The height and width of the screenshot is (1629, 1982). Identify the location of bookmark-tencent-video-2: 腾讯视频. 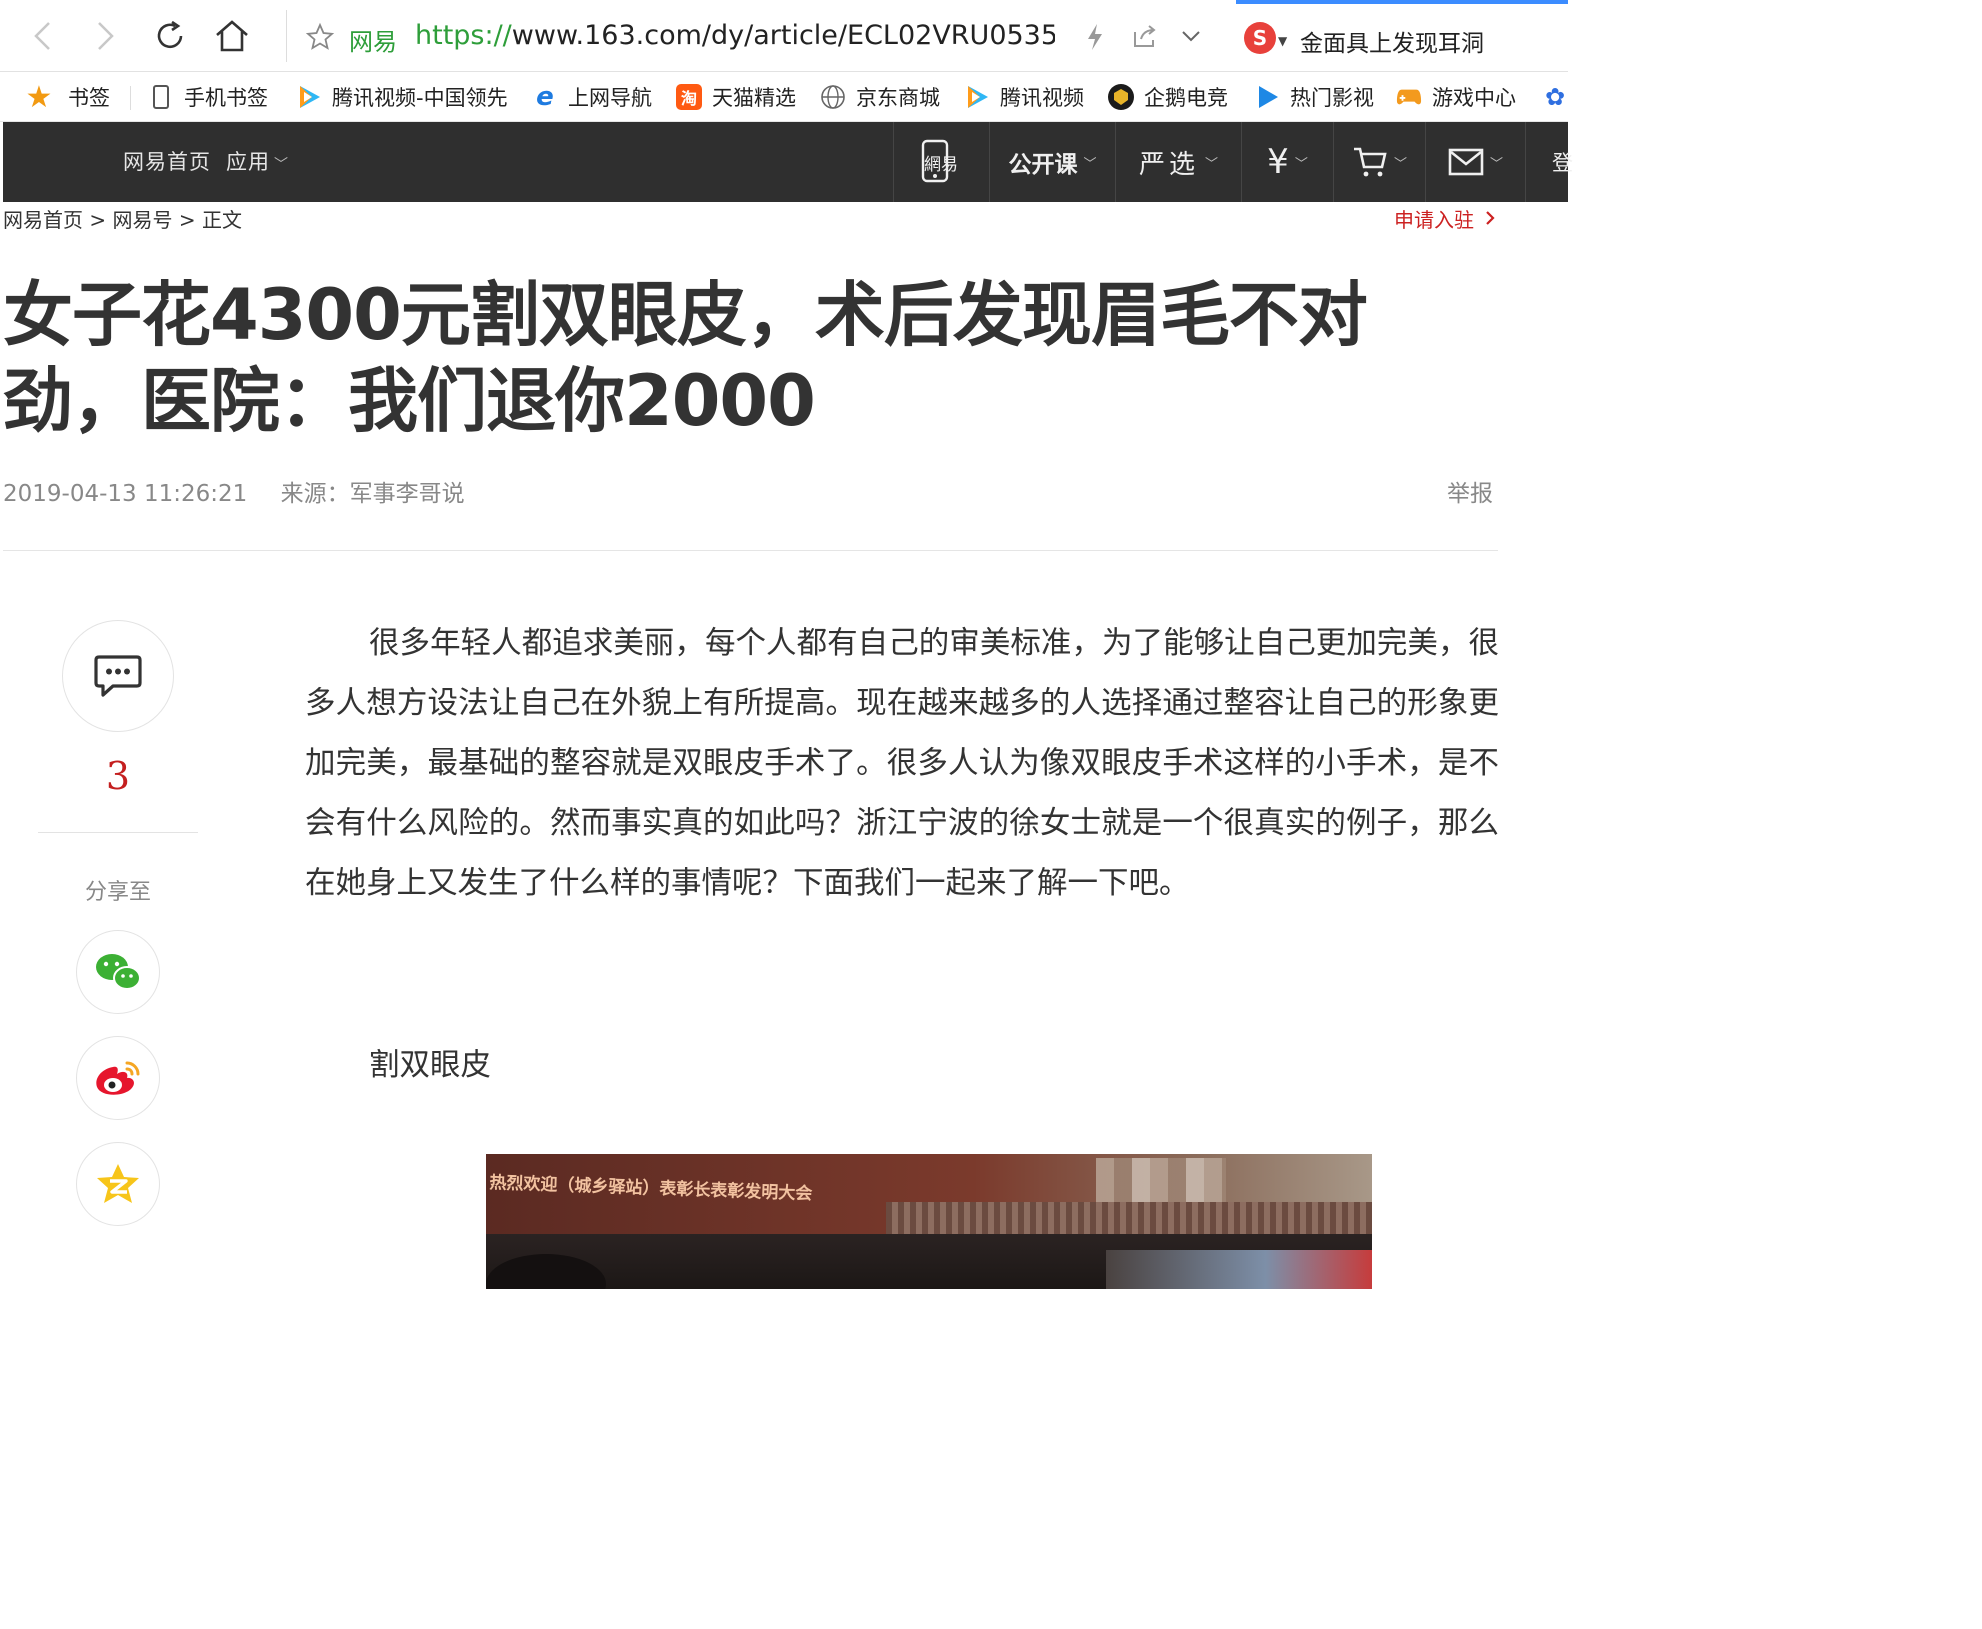
(1024, 97).